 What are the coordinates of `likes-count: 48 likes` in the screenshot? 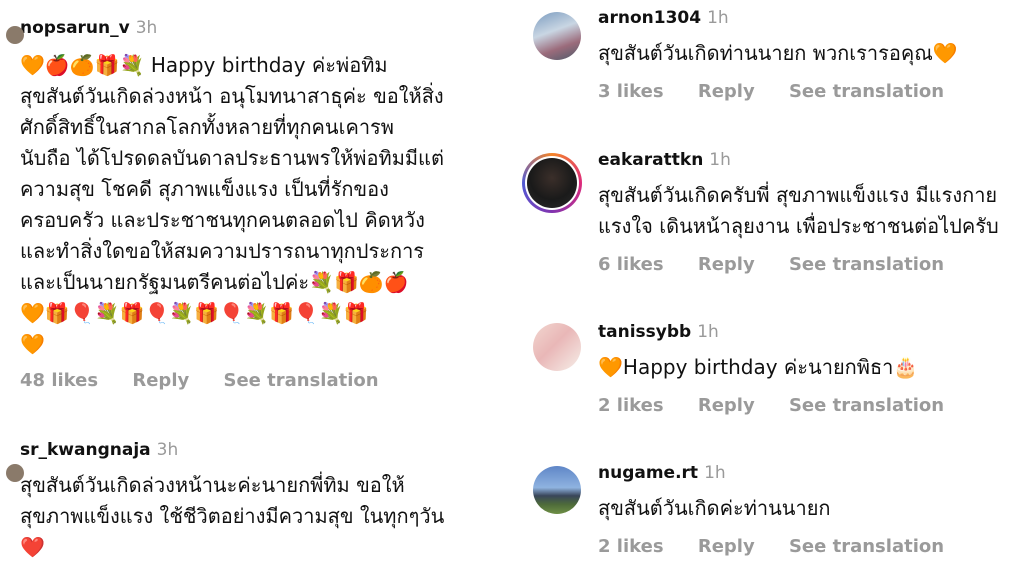 It's located at (59, 380).